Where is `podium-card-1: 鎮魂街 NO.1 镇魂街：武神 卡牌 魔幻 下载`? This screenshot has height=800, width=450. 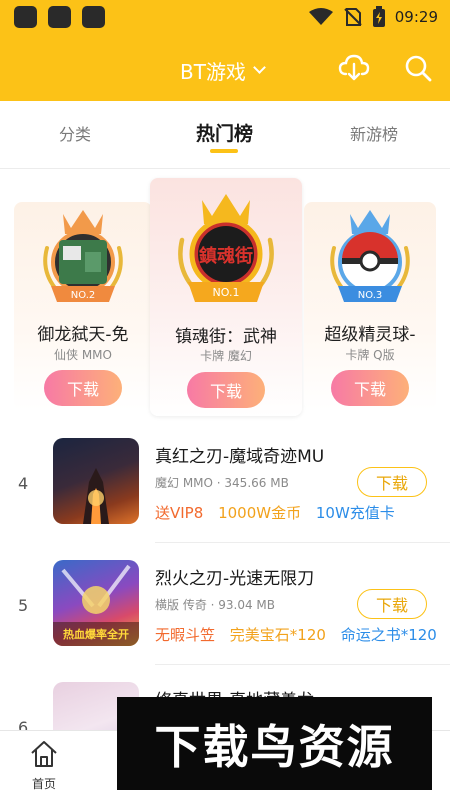 podium-card-1: 鎮魂街 NO.1 镇魂街：武神 卡牌 魔幻 下载 is located at coordinates (226, 297).